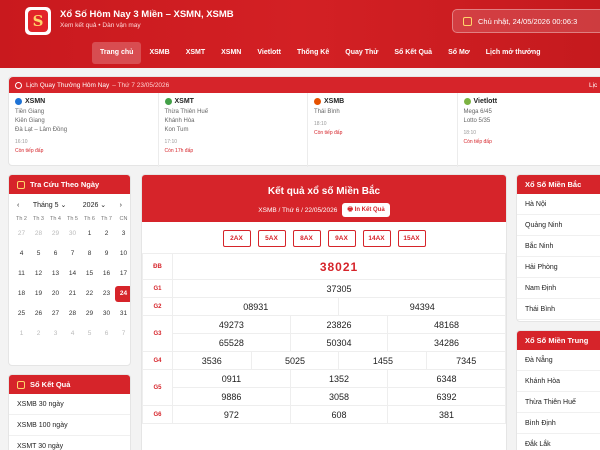 The image size is (600, 450). I want to click on north-province-link: Hà Nội, so click(558, 204).